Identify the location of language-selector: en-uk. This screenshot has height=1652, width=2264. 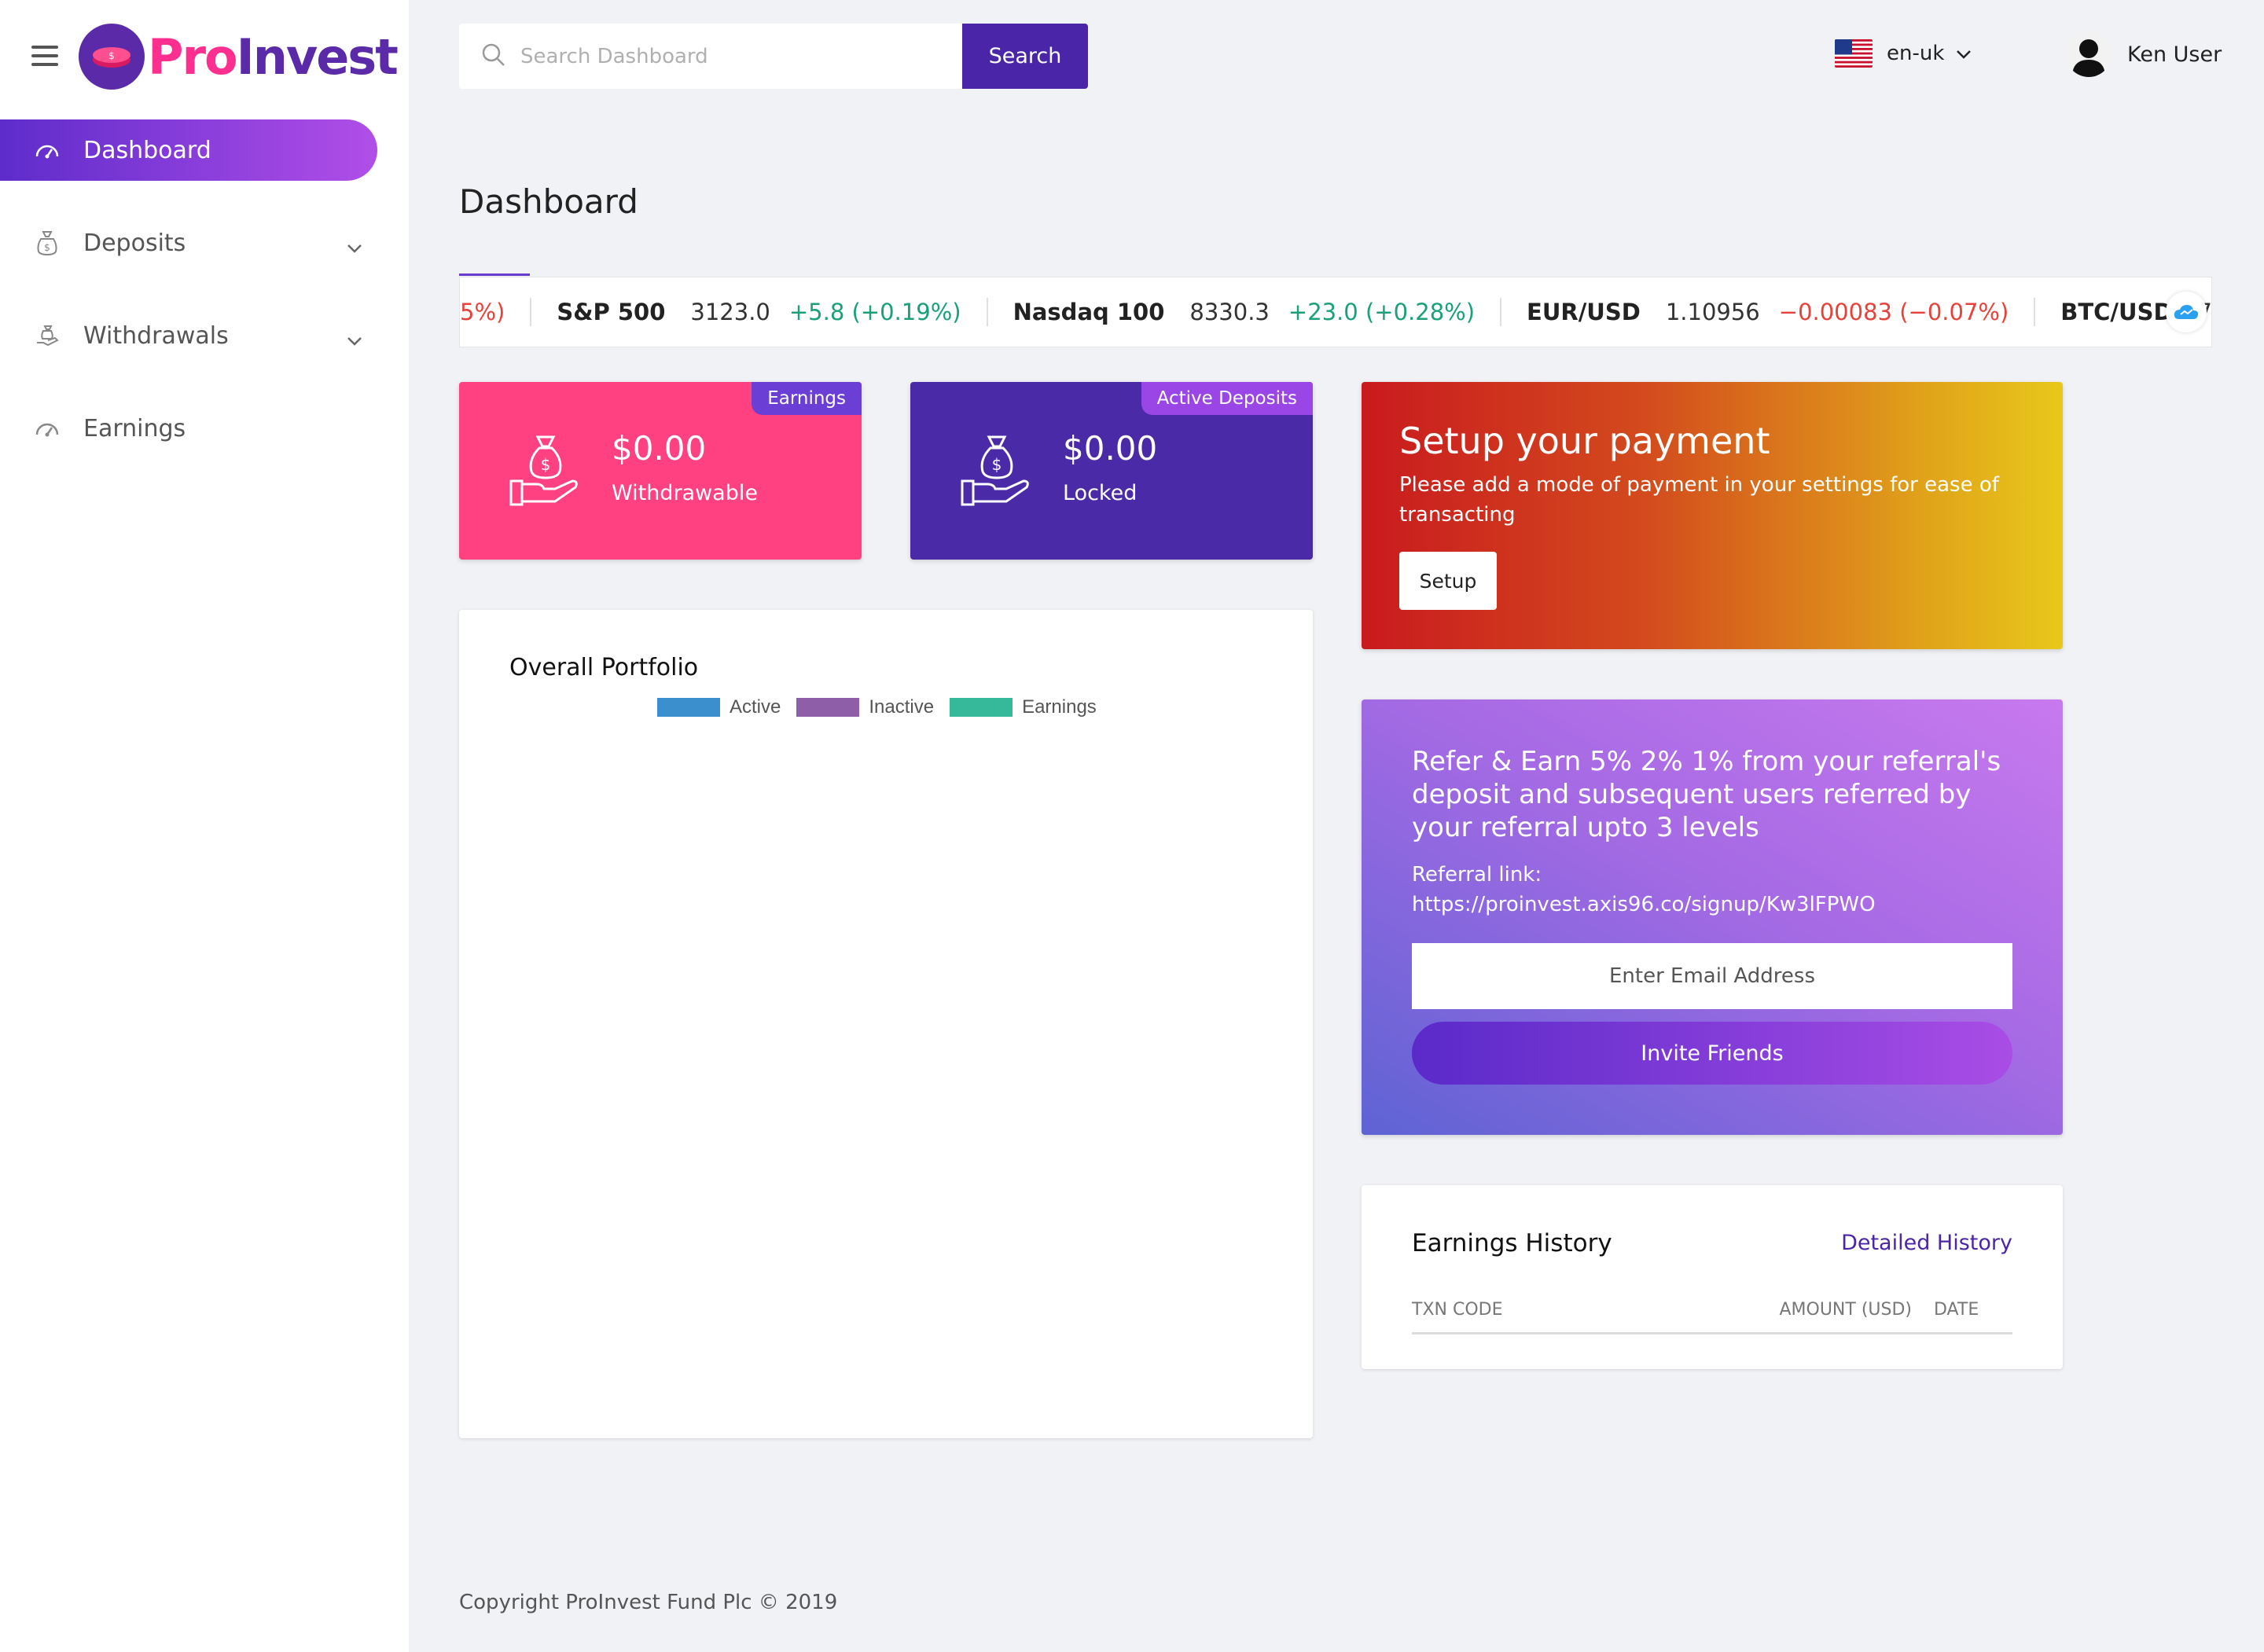
(1903, 53).